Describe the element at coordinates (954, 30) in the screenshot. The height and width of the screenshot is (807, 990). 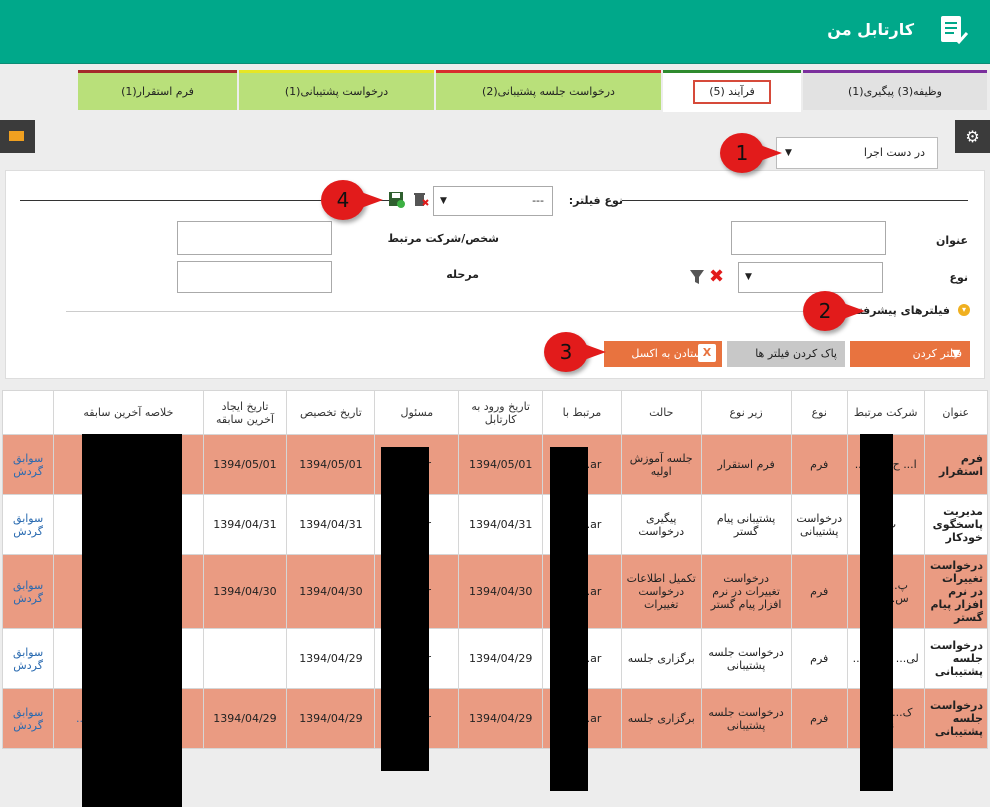
I see `document-check-icon` at that location.